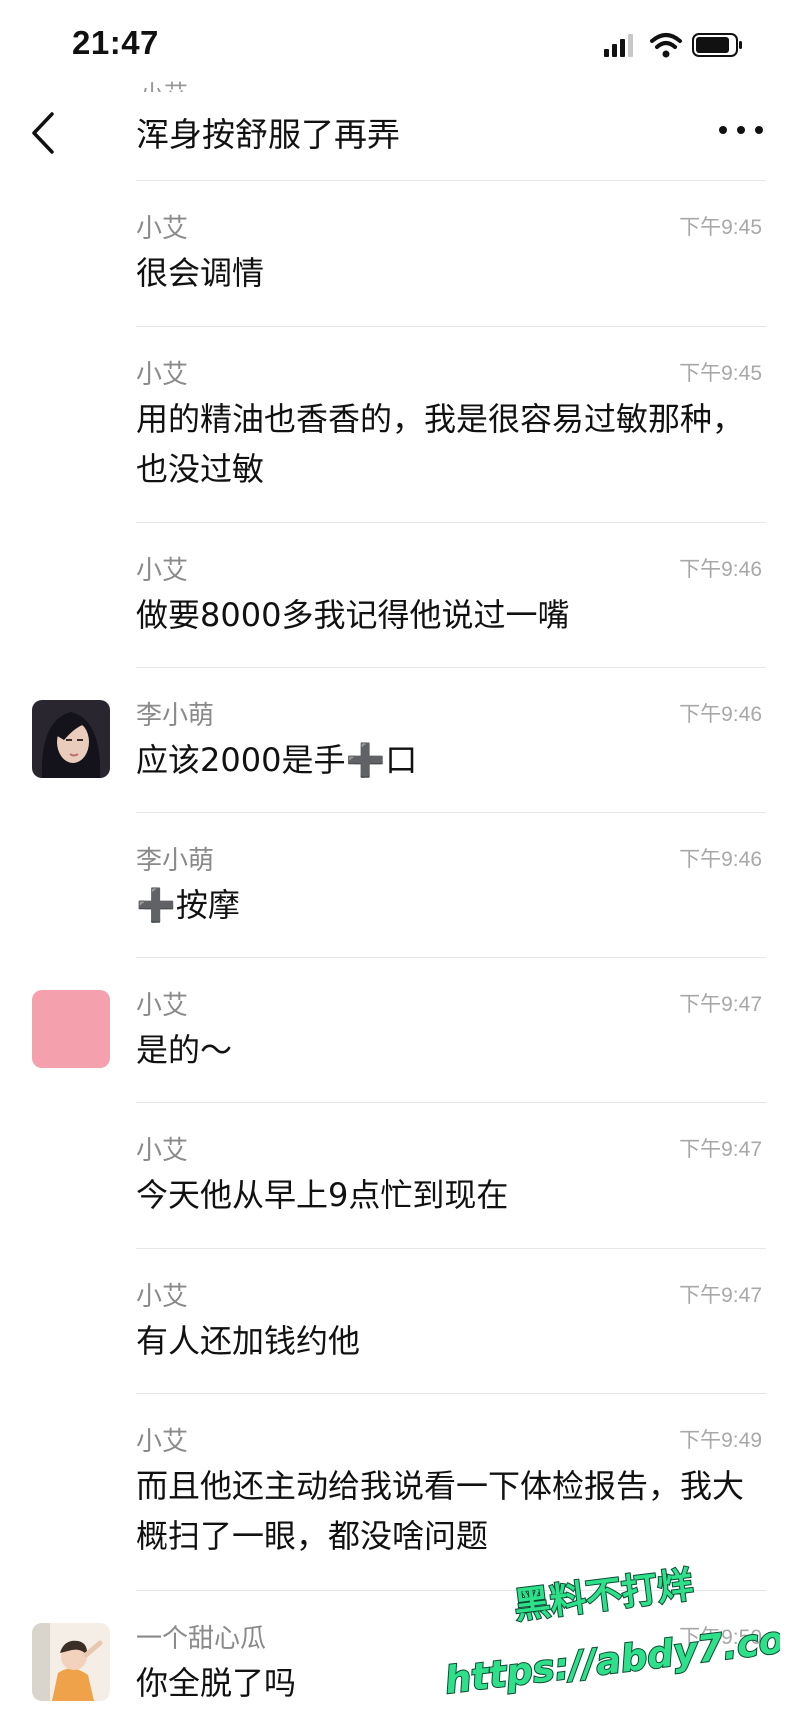  I want to click on watermark: 黑料不打烊 https://abdy7.com, so click(610, 1634).